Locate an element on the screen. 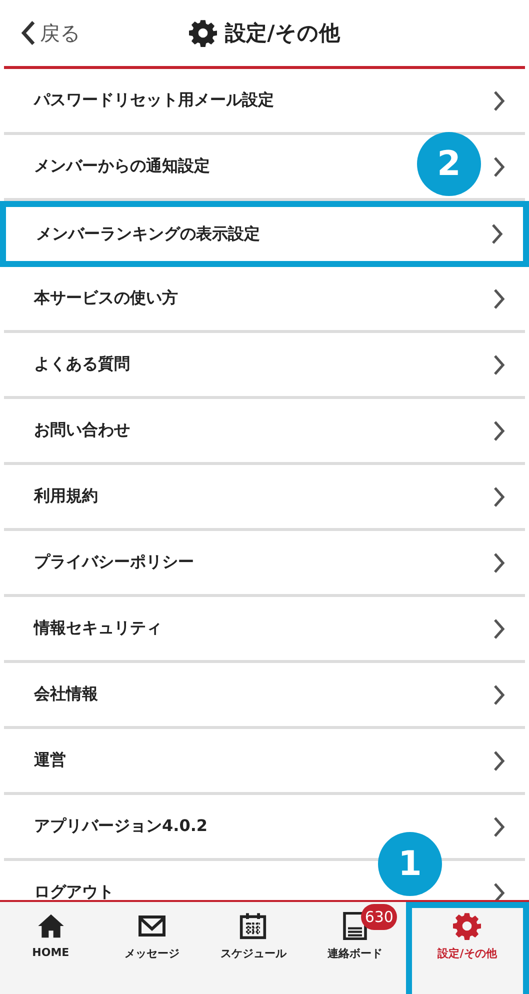 This screenshot has width=529, height=994. tab: 設定/その他 is located at coordinates (467, 948).